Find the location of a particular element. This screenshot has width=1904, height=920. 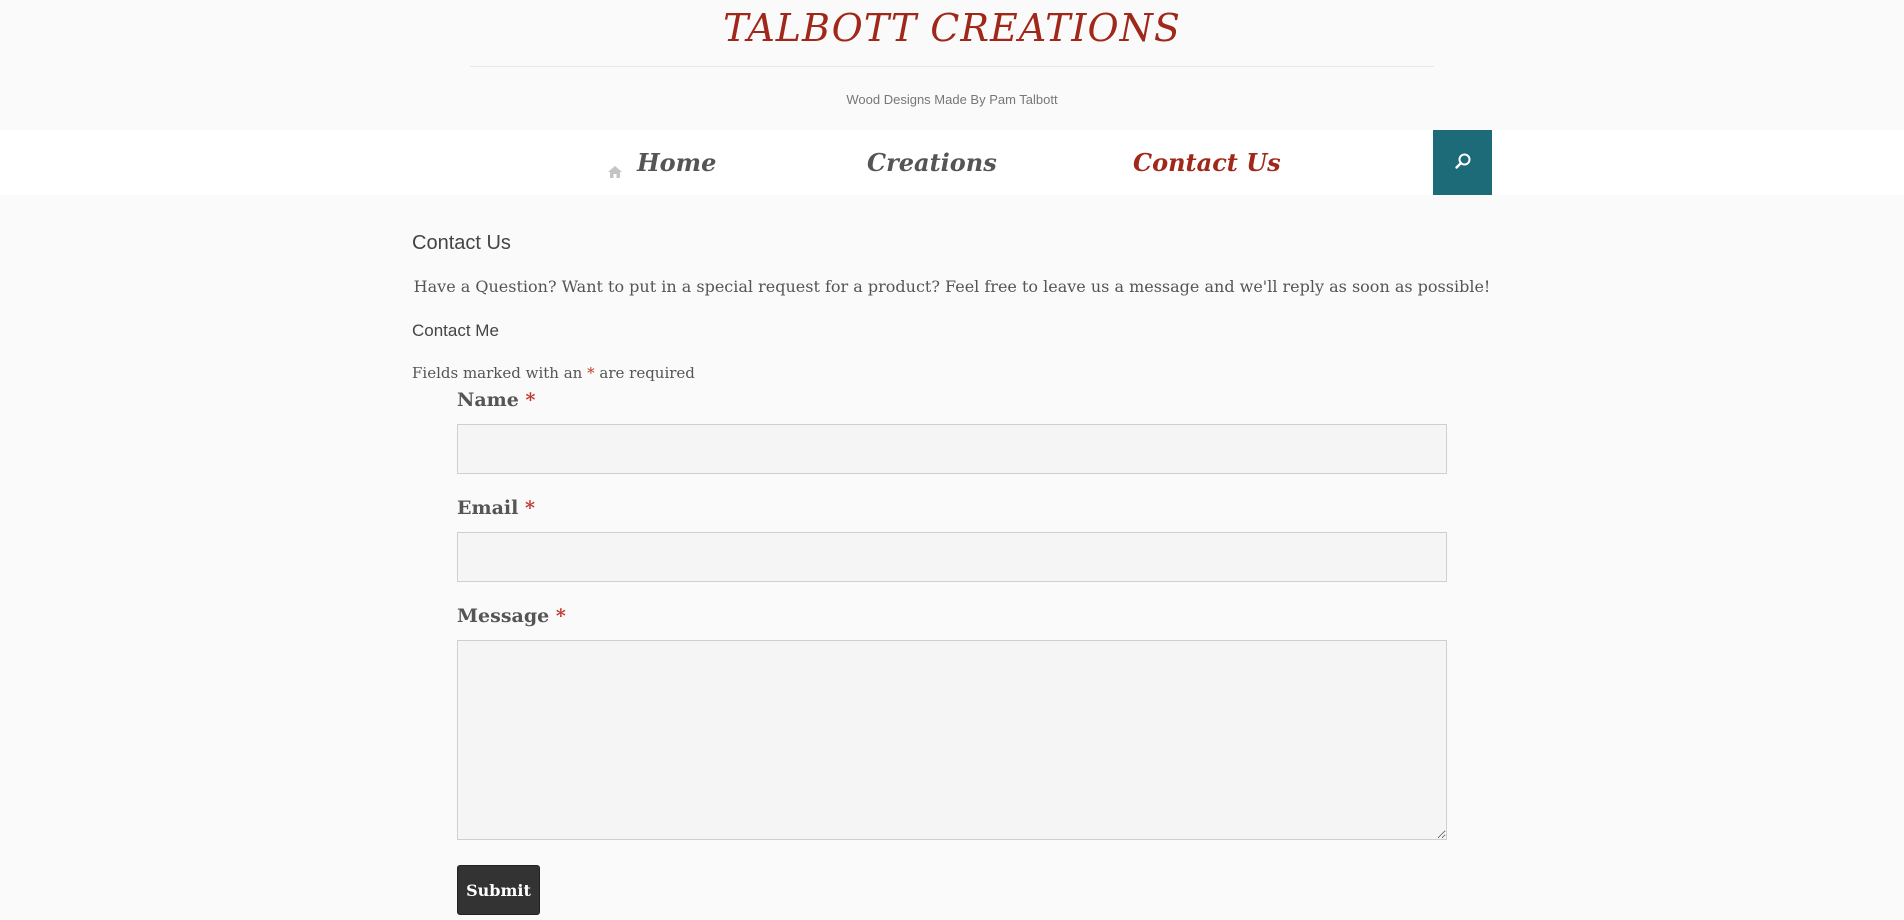

submit-button: Submit is located at coordinates (498, 890).